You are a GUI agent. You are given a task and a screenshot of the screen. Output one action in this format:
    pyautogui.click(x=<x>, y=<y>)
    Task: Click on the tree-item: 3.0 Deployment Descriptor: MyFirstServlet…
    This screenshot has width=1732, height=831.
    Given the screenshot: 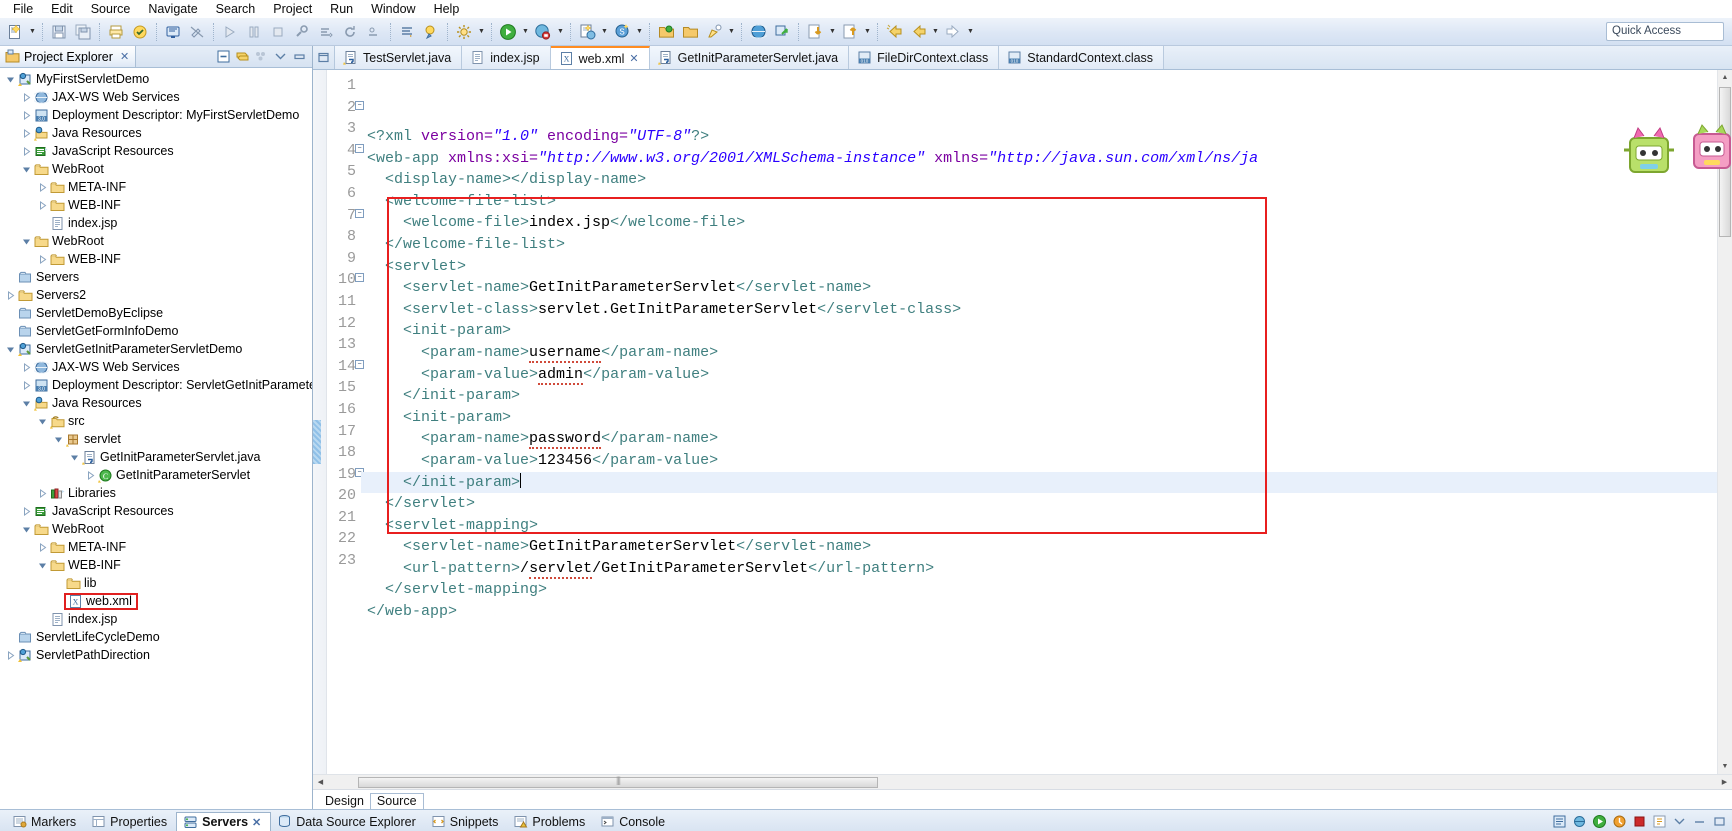 What is the action you would take?
    pyautogui.click(x=156, y=115)
    